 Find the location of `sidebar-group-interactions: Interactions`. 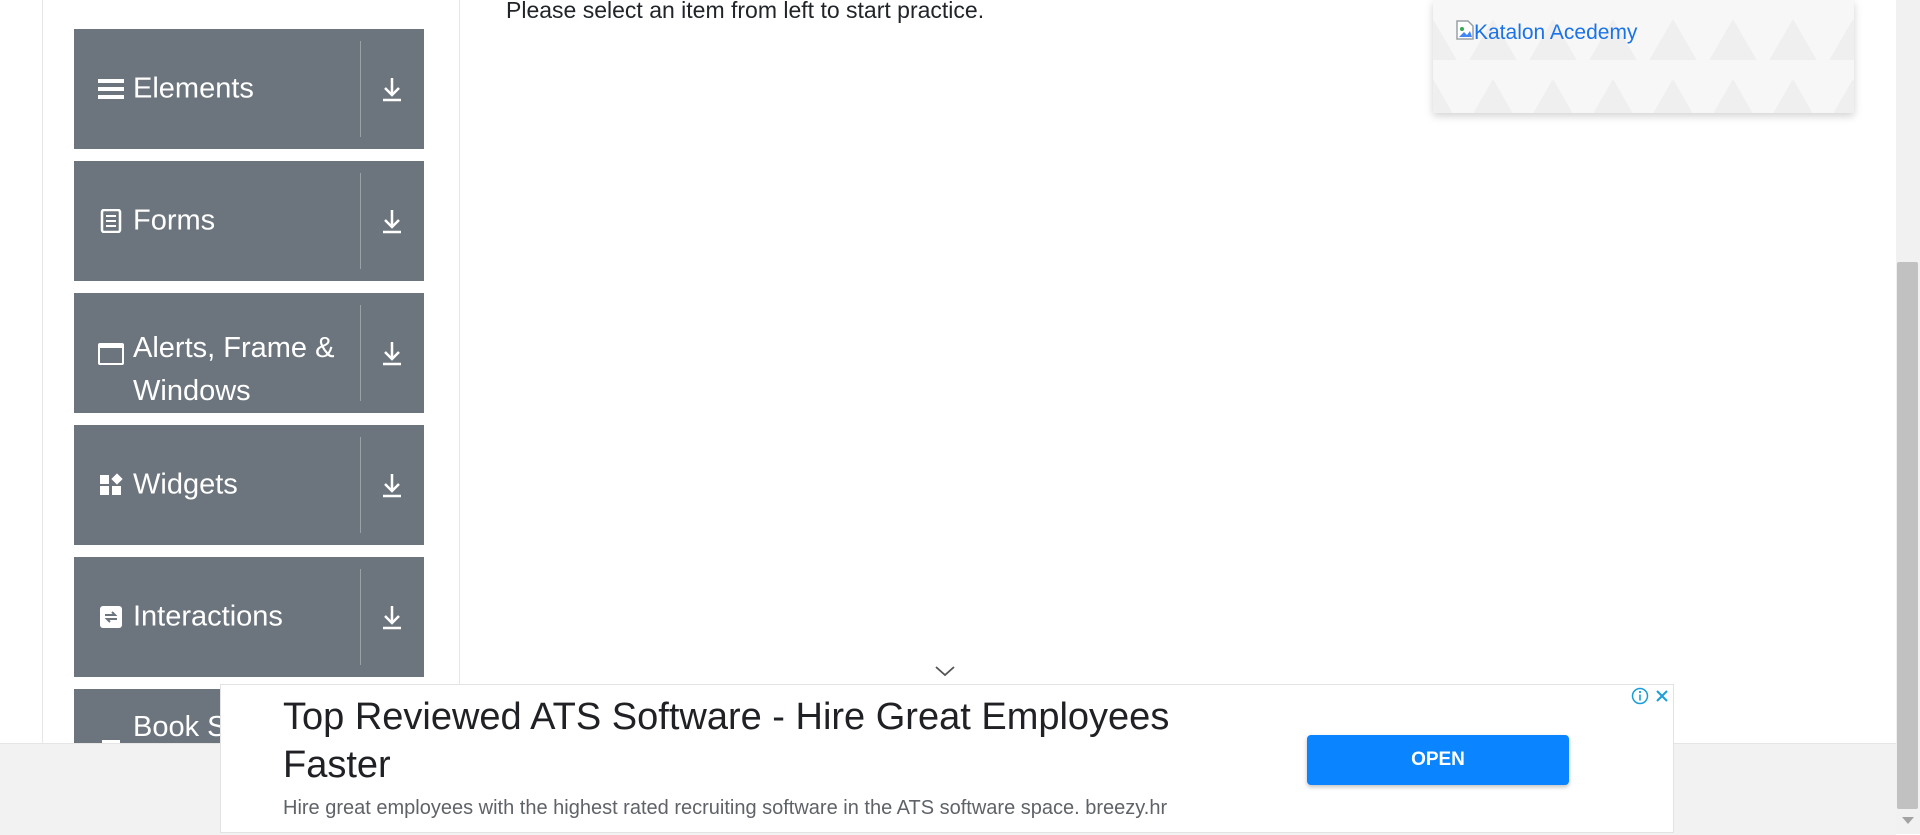

sidebar-group-interactions: Interactions is located at coordinates (249, 617).